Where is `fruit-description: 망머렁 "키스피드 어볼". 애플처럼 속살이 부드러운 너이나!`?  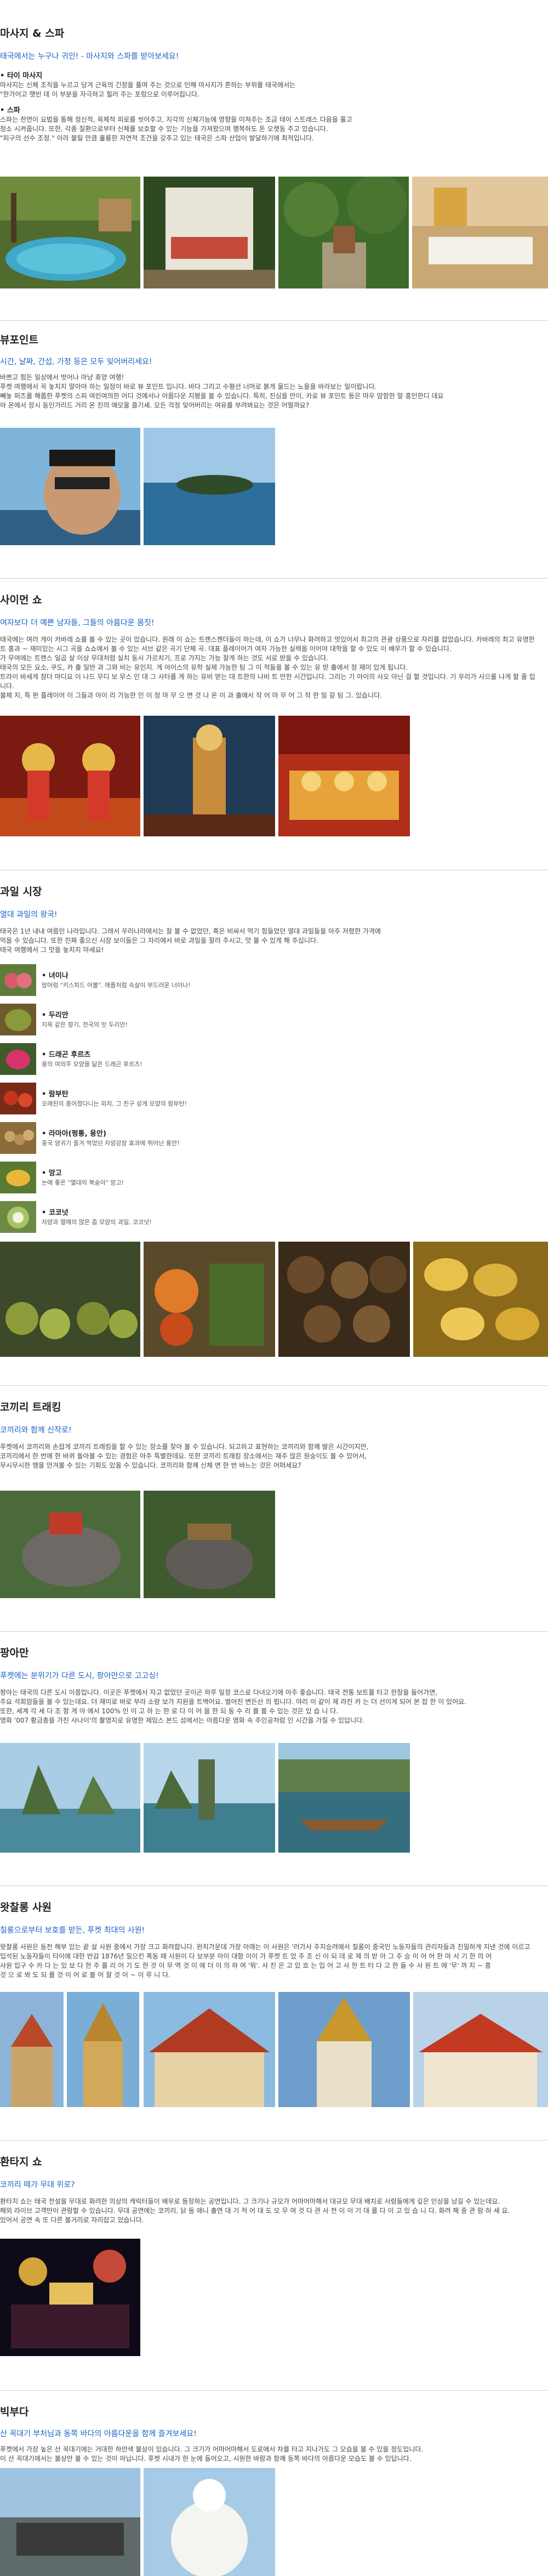
fruit-description: 망머렁 "키스피드 어볼". 애플처럼 속살이 부드러운 너이나! is located at coordinates (116, 986).